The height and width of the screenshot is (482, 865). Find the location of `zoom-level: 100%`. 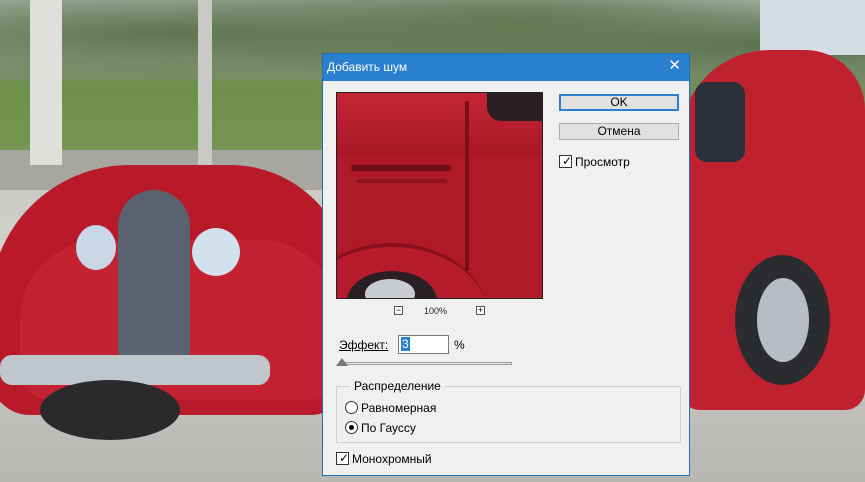

zoom-level: 100% is located at coordinates (436, 311).